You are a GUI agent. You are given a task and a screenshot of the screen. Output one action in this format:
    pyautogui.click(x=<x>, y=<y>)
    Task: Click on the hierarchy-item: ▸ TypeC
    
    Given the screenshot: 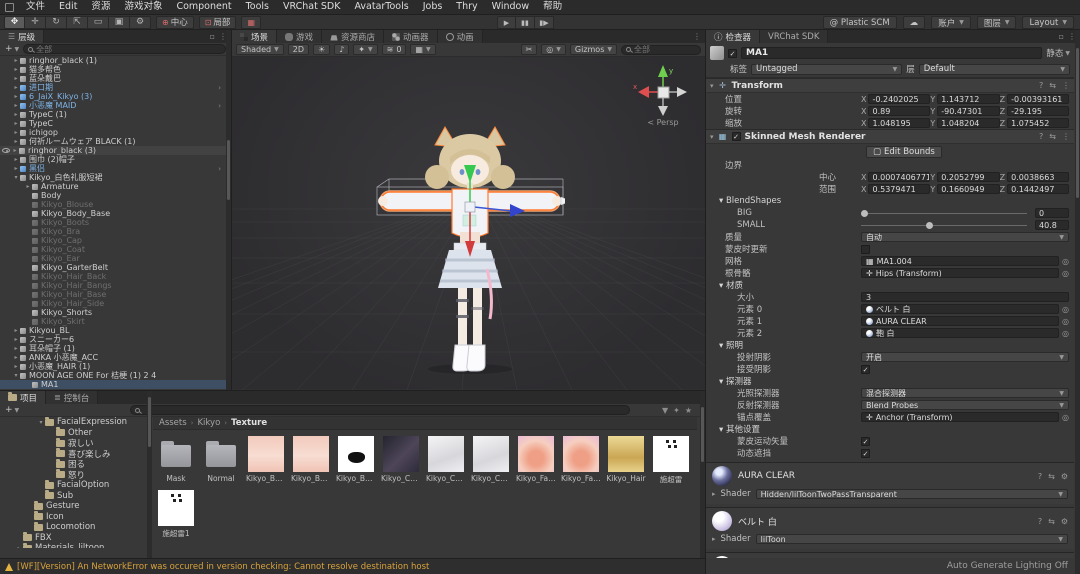 What is the action you would take?
    pyautogui.click(x=113, y=123)
    